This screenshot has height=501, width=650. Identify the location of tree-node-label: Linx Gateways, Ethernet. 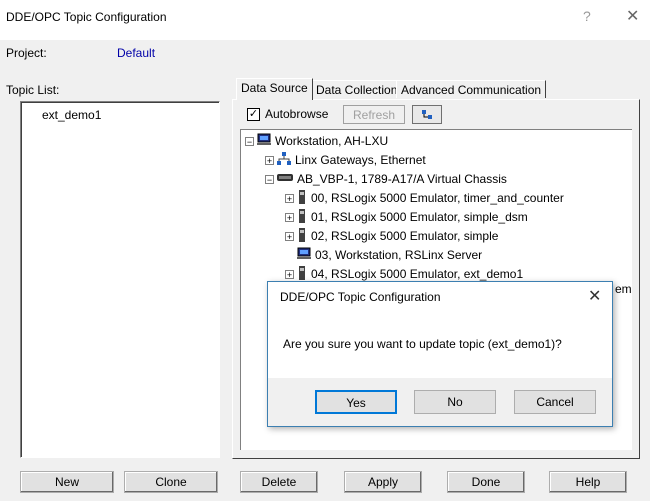
(360, 160).